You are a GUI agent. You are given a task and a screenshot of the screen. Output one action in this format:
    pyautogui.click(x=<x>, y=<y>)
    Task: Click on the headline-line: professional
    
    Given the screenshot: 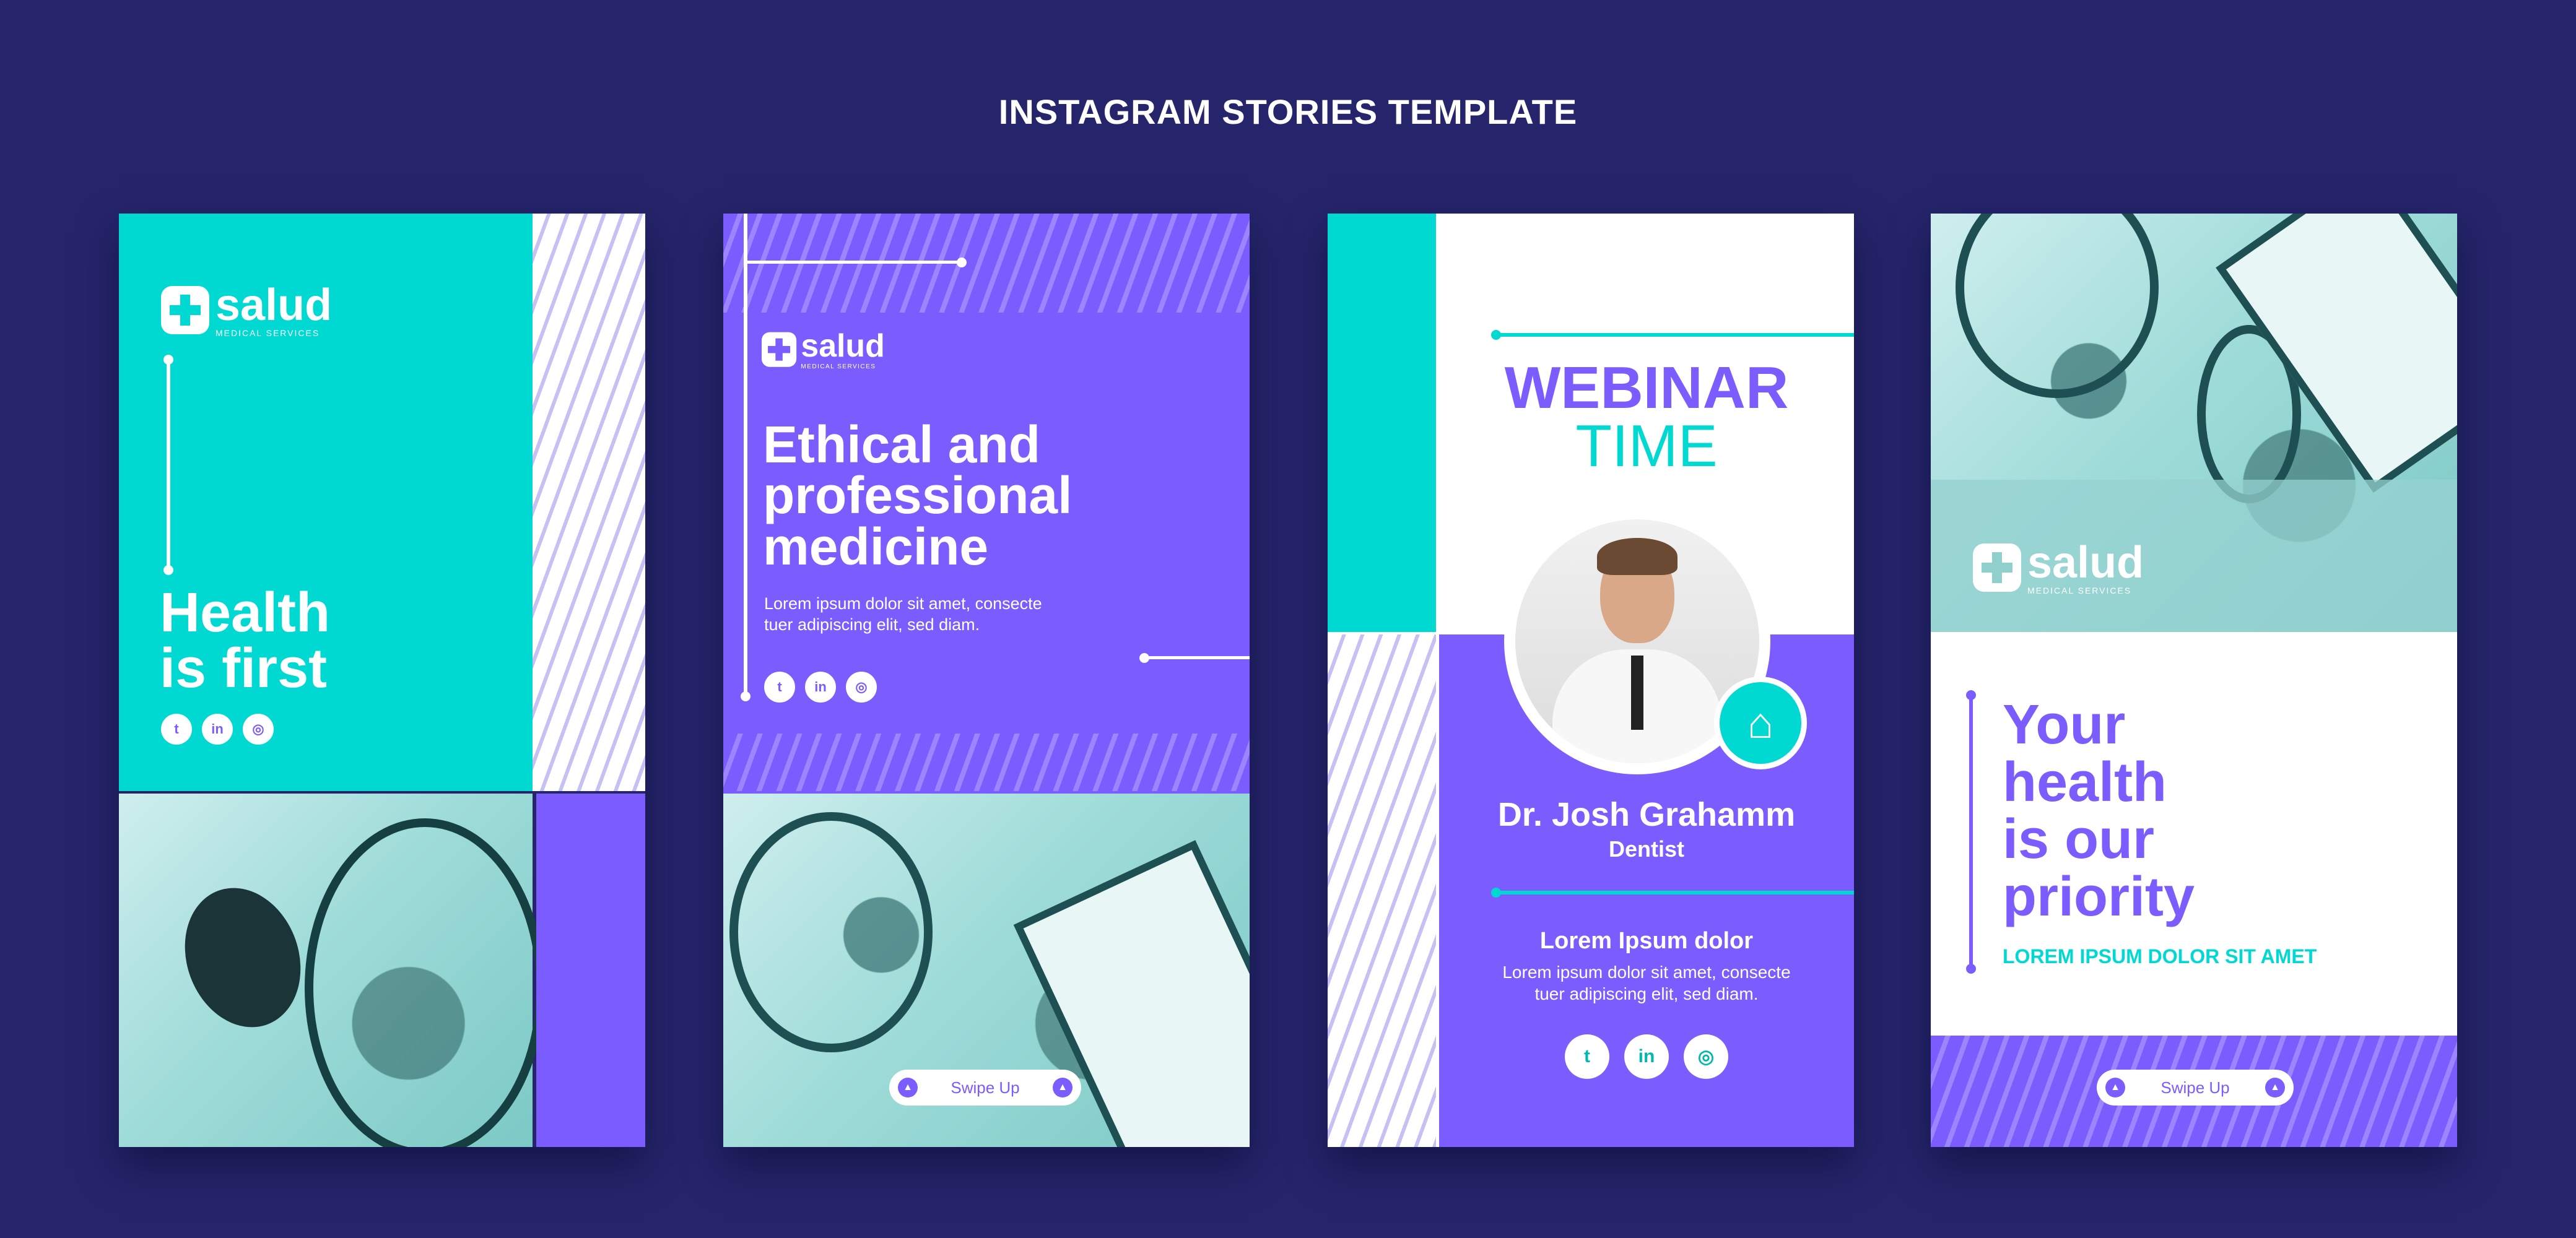 What is the action you would take?
    pyautogui.click(x=918, y=495)
    